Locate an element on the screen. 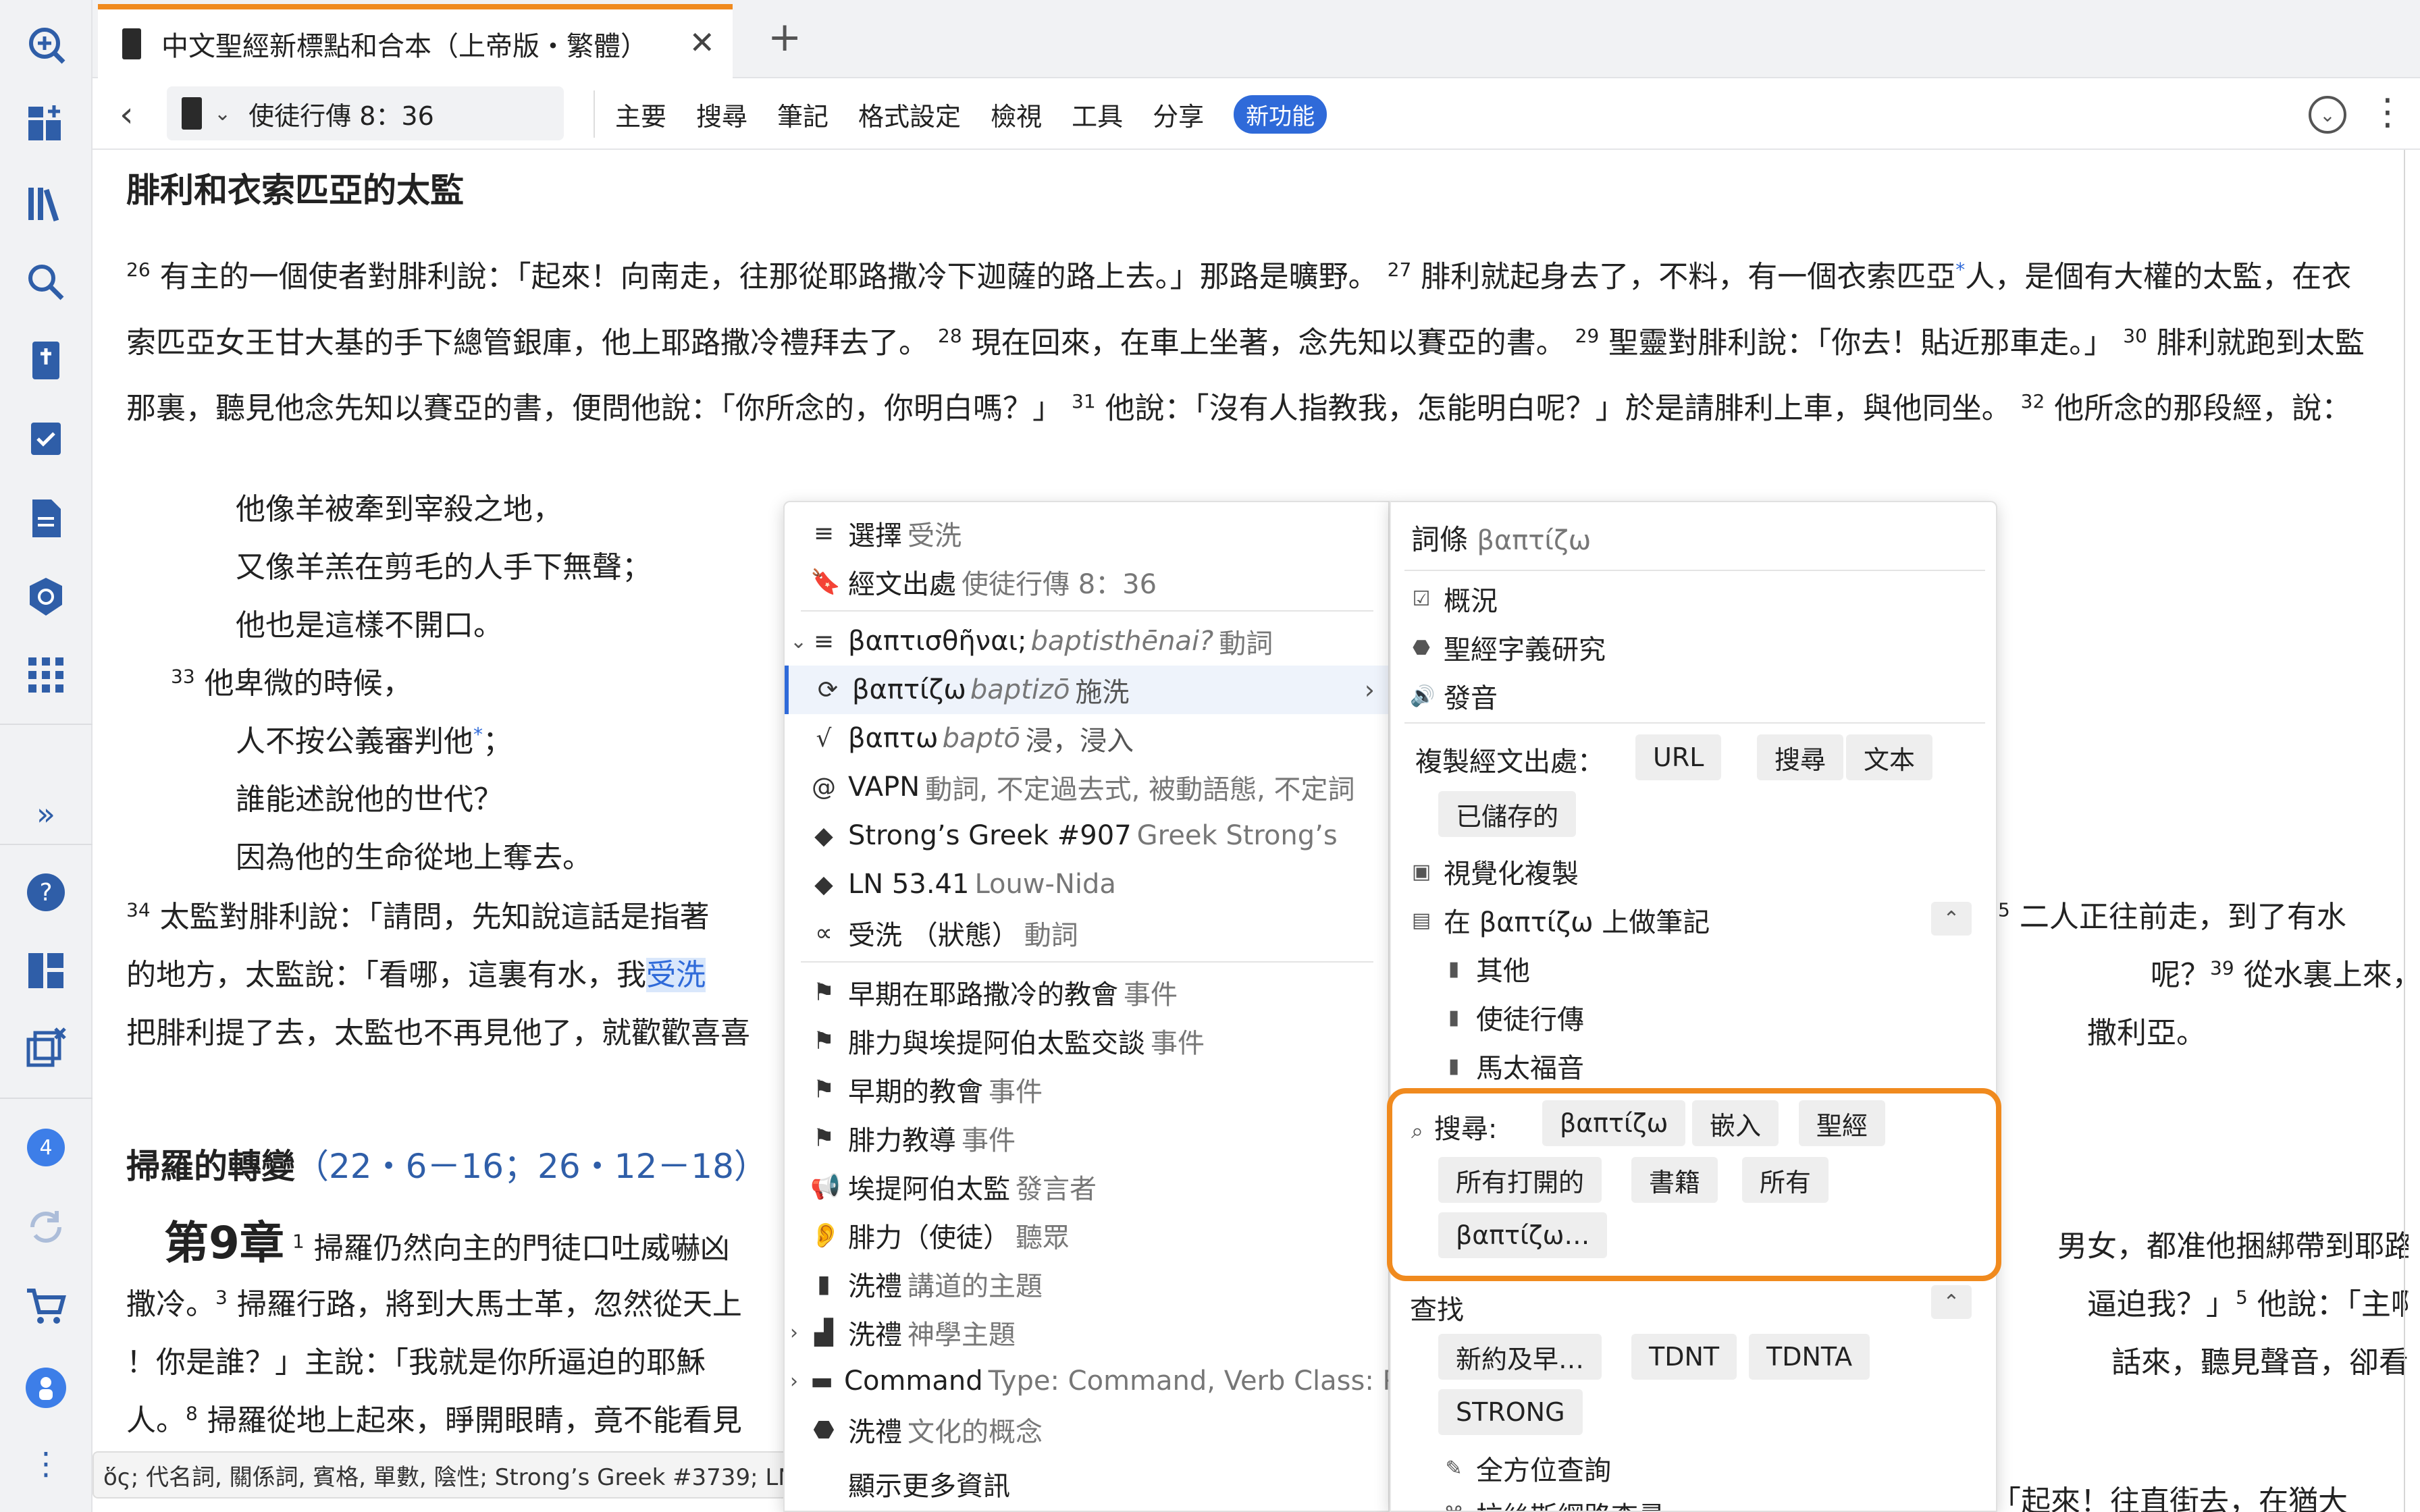 The height and width of the screenshot is (1512, 2420). sync-icon is located at coordinates (46, 1227).